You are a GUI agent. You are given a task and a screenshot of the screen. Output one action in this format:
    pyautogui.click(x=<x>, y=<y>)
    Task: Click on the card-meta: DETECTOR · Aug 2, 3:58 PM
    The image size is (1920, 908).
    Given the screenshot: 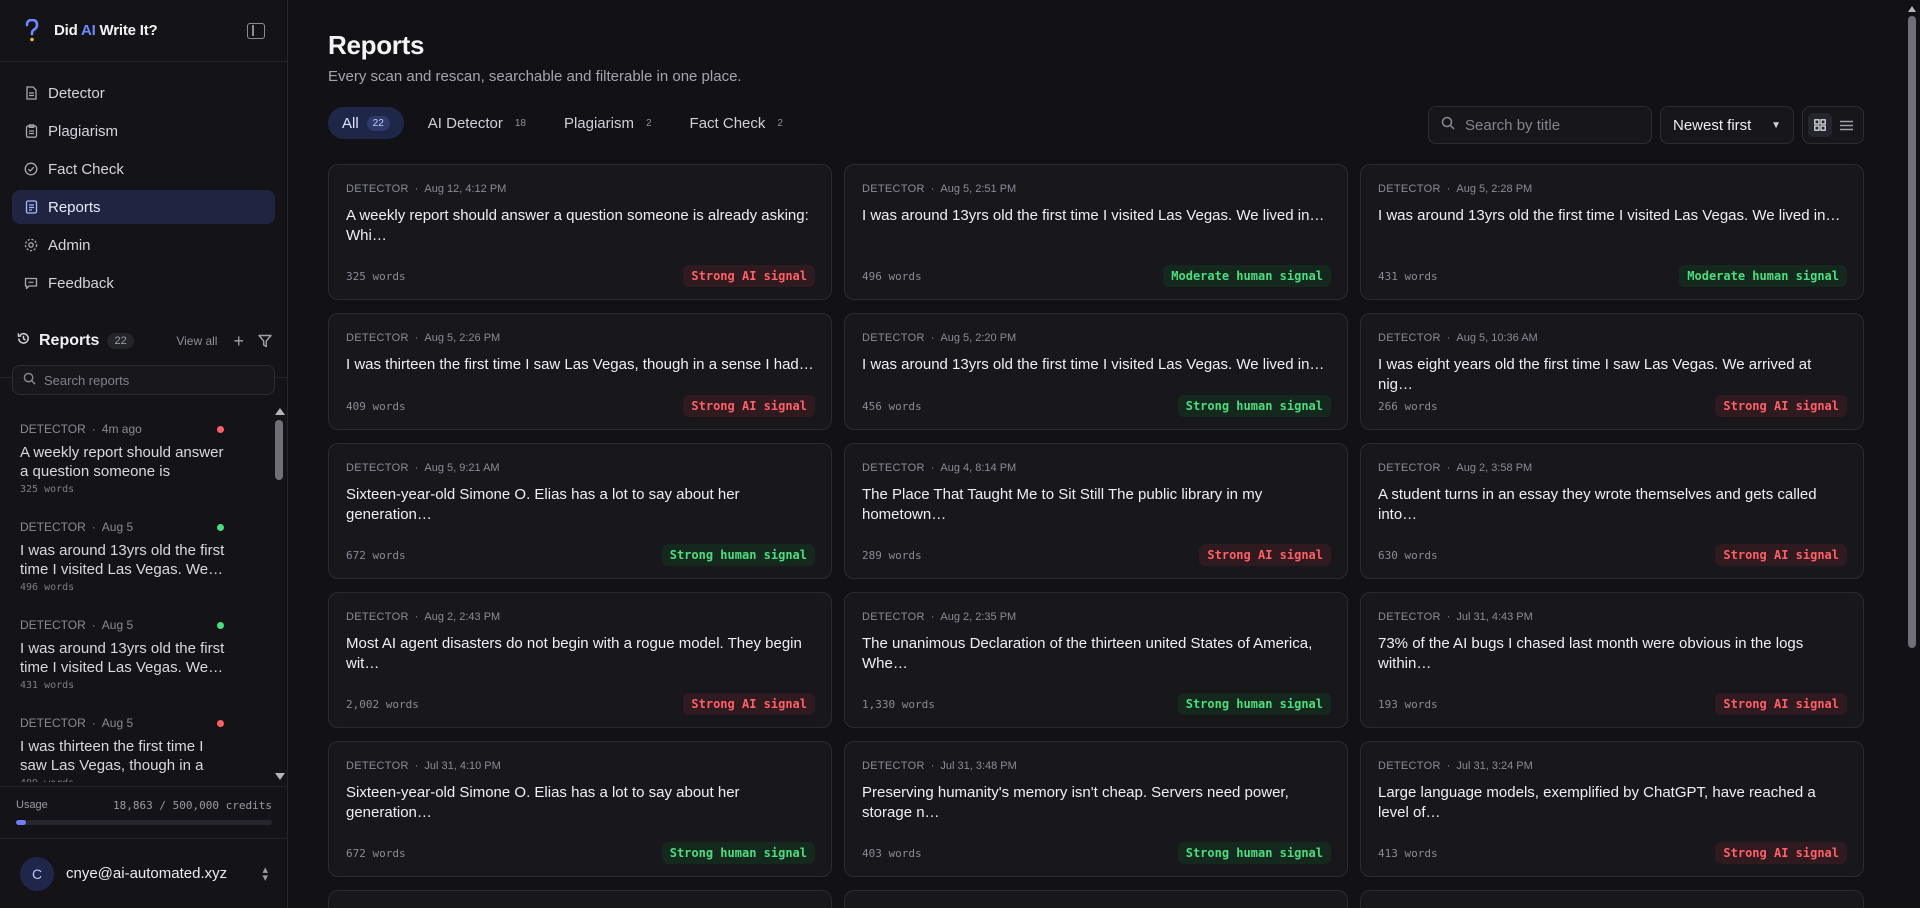 What is the action you would take?
    pyautogui.click(x=1455, y=468)
    